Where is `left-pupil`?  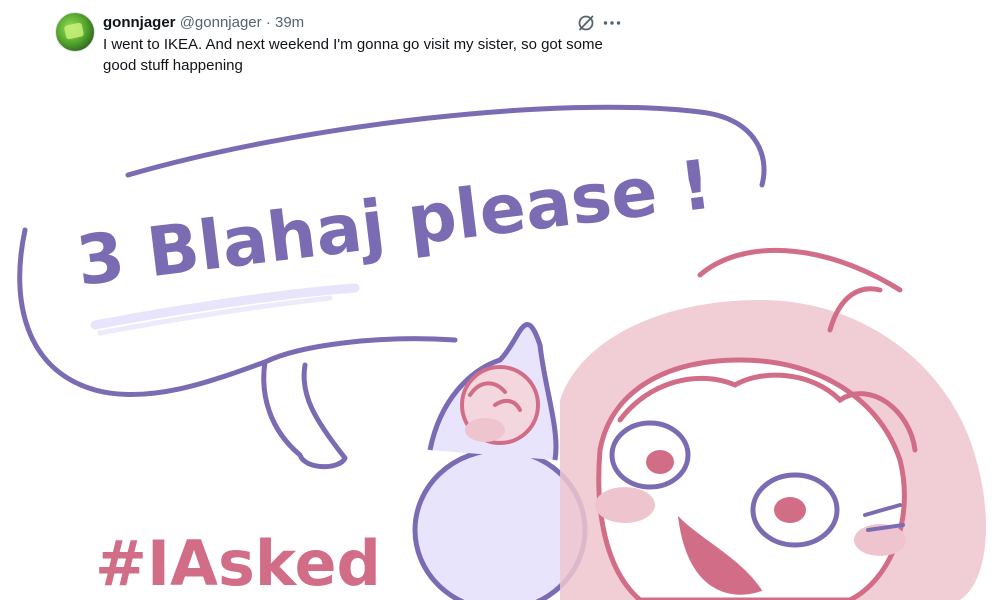
left-pupil is located at coordinates (660, 462).